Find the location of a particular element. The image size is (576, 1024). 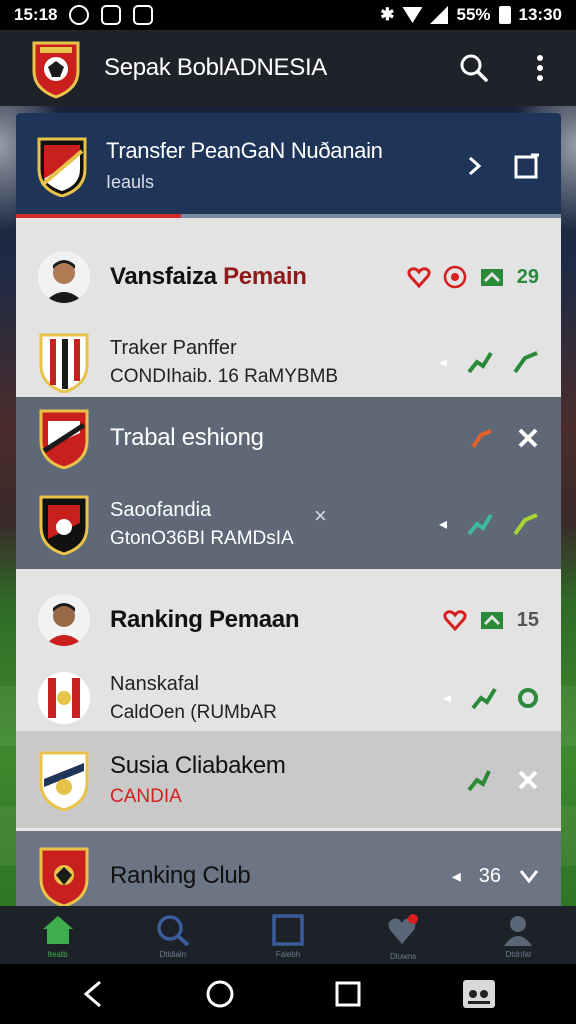

status-clock: 13:30 is located at coordinates (540, 14).